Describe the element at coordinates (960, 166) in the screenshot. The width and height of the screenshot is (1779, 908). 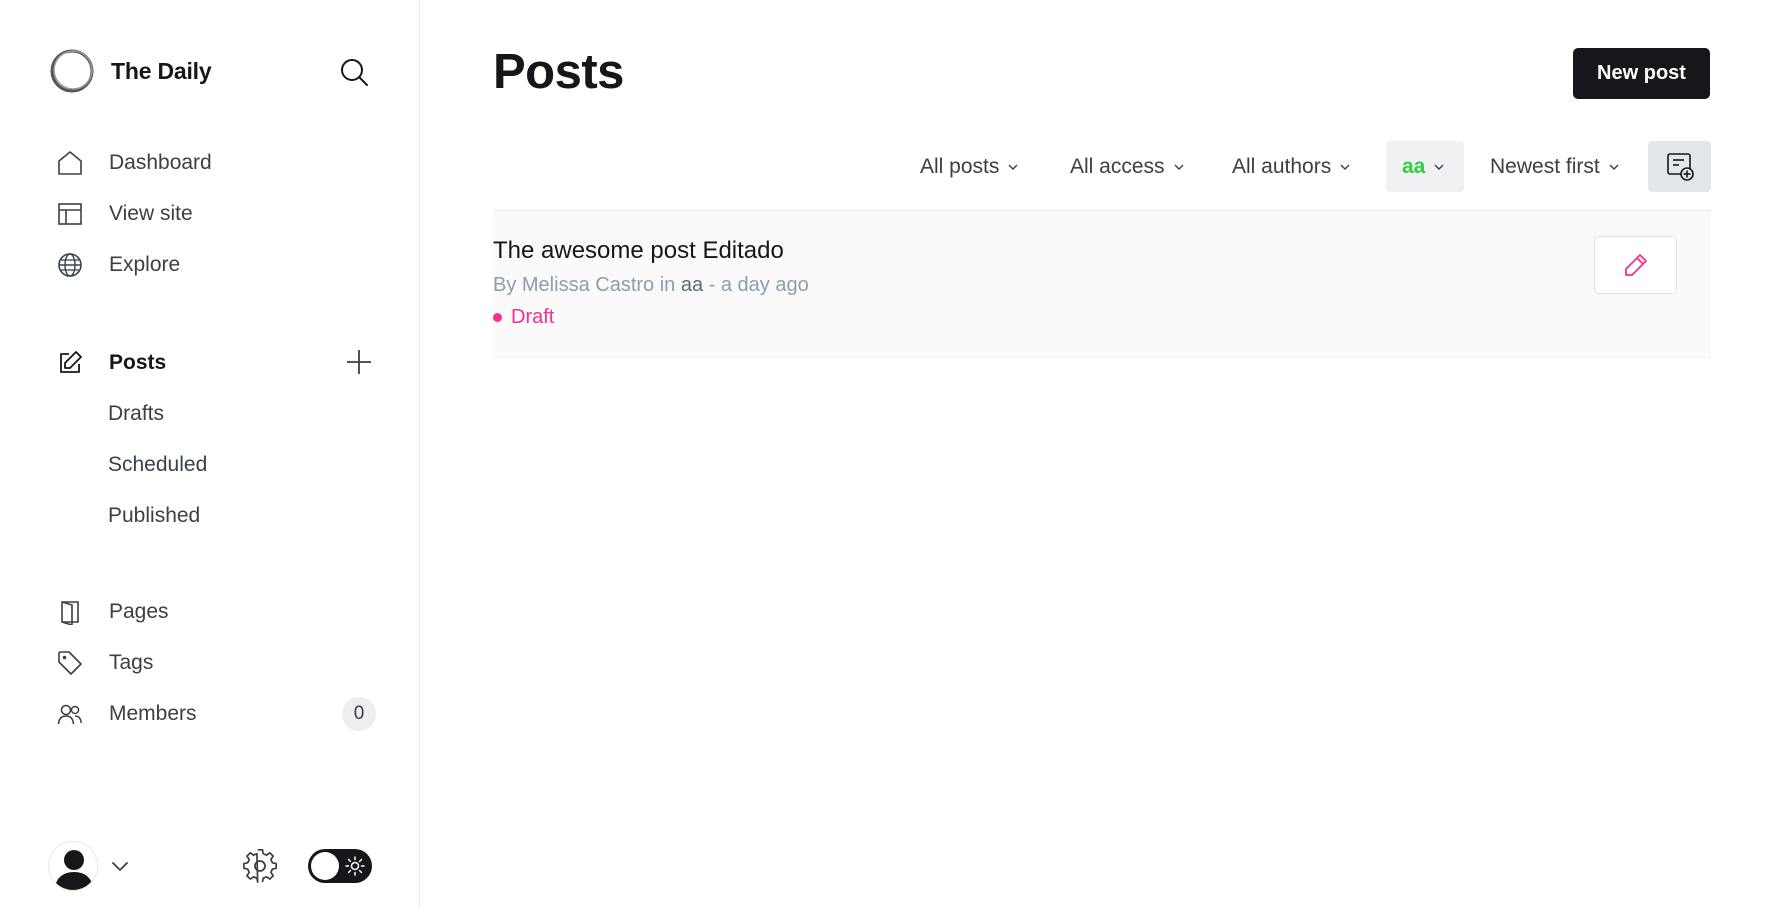
I see `filter-label: All posts` at that location.